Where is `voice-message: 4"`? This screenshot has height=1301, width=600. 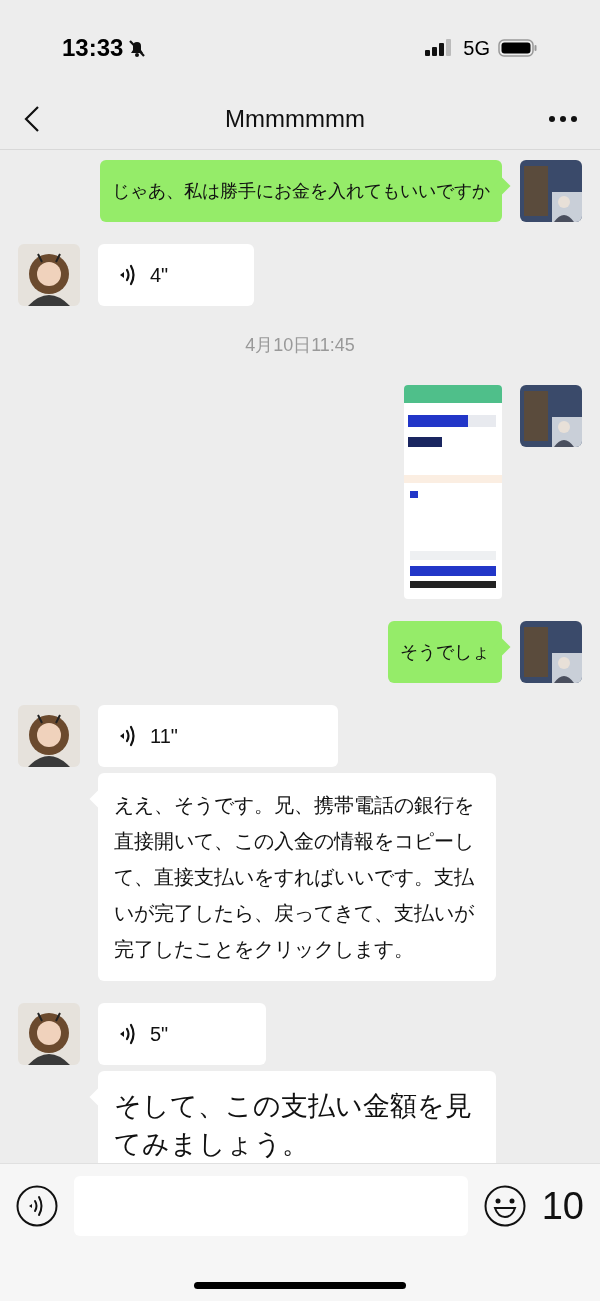 voice-message: 4" is located at coordinates (176, 275).